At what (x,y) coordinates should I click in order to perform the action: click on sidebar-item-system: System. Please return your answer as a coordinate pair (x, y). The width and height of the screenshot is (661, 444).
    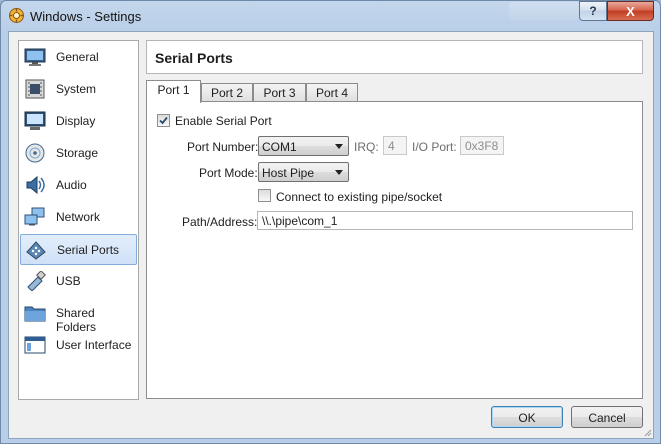
    Looking at the image, I should click on (78, 89).